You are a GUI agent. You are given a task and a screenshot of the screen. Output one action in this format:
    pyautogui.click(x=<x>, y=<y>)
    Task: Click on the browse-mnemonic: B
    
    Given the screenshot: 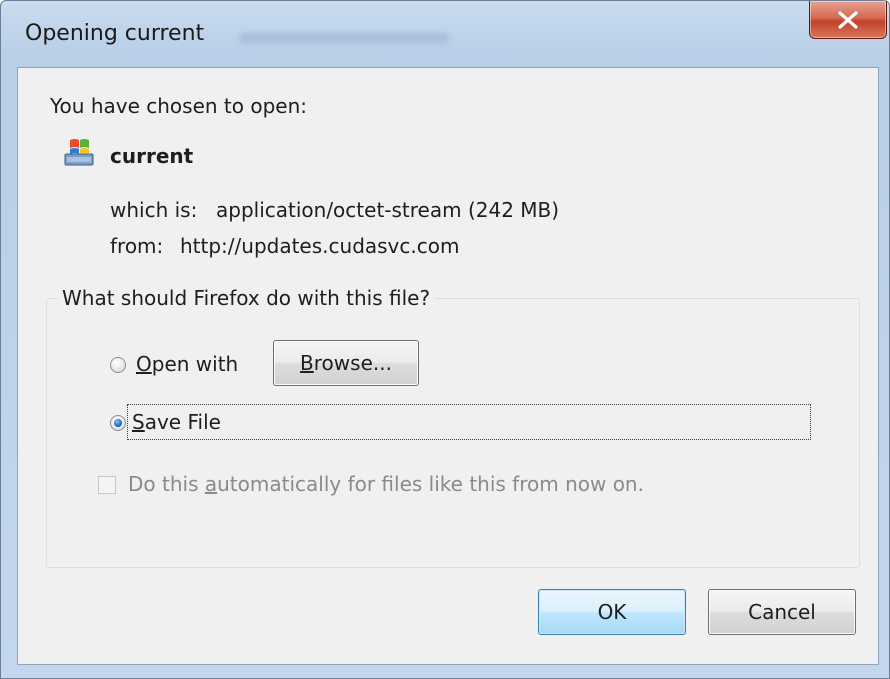 What is the action you would take?
    pyautogui.click(x=307, y=363)
    